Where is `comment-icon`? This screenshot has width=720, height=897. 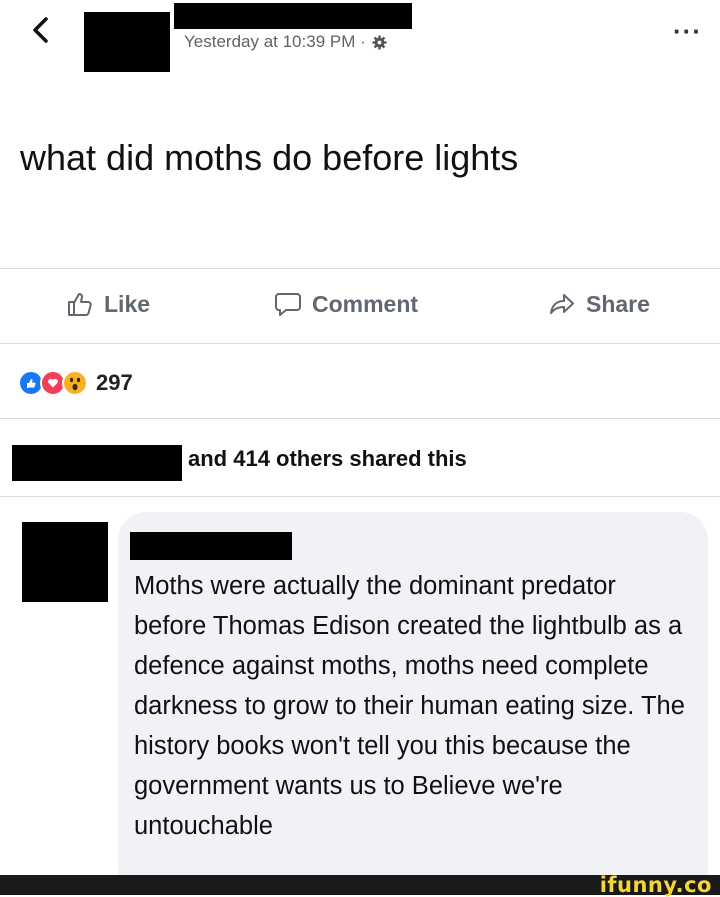
comment-icon is located at coordinates (288, 304).